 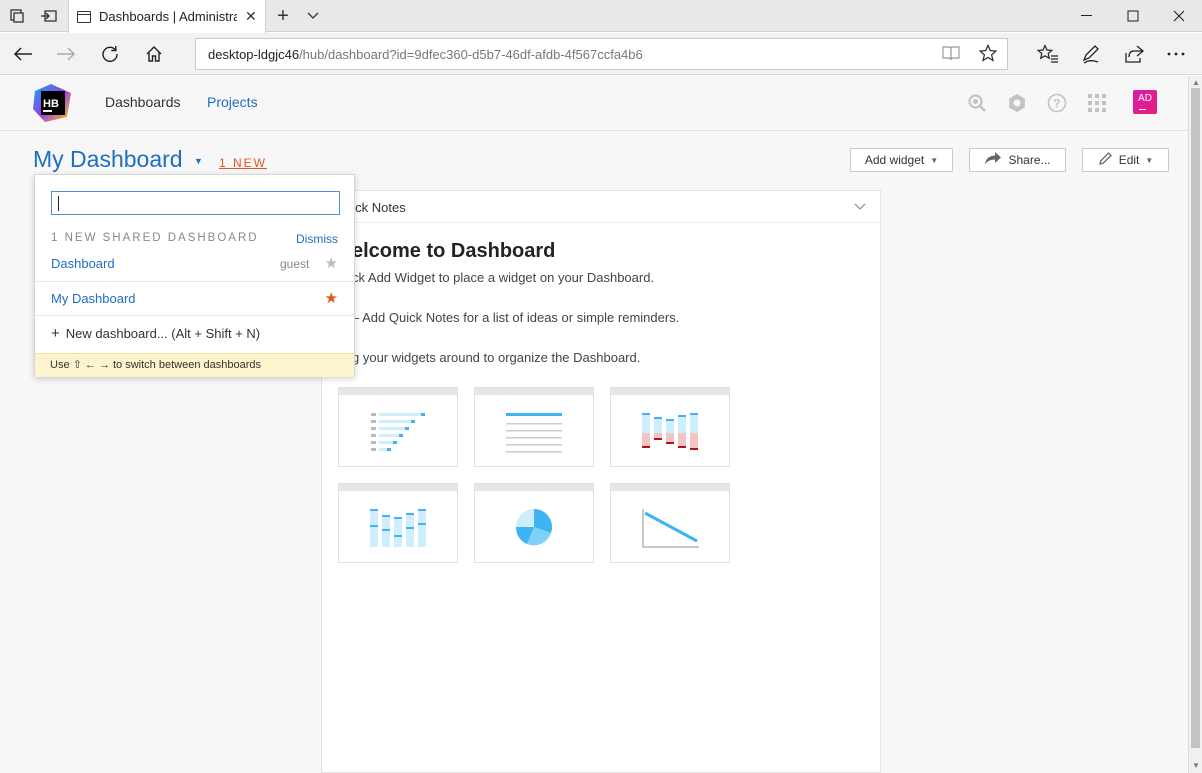 I want to click on page-icon, so click(x=84, y=16).